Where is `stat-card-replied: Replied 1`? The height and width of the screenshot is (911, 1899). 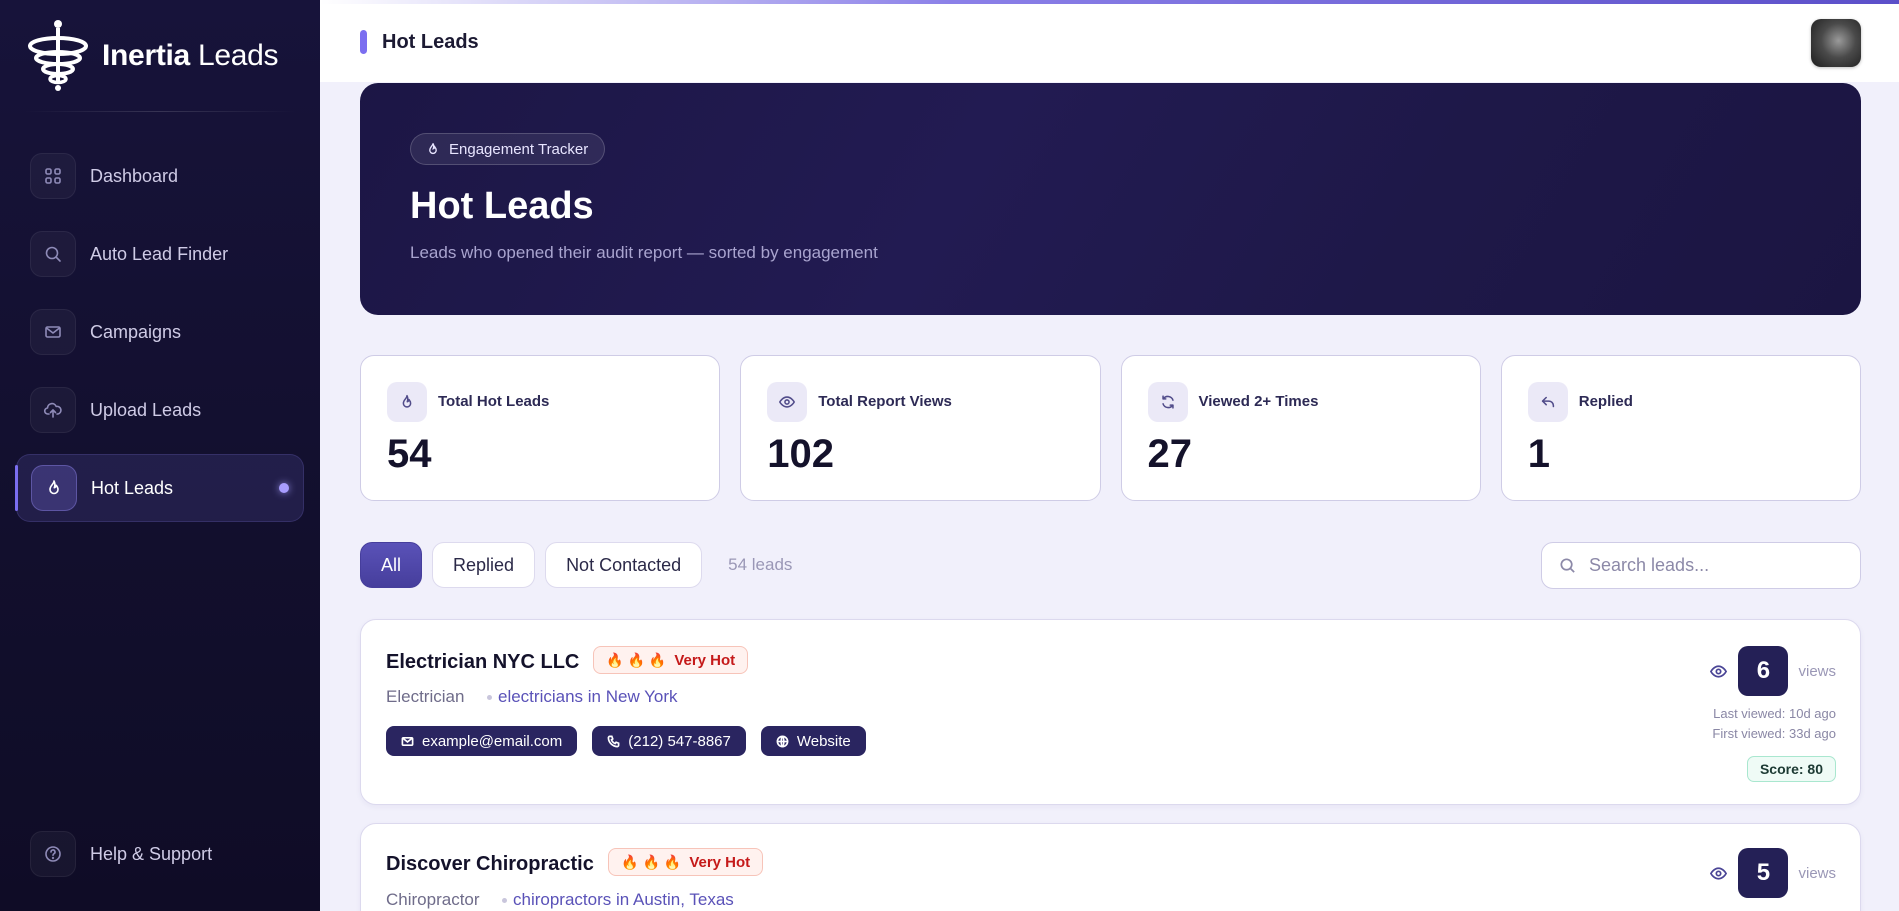 stat-card-replied: Replied 1 is located at coordinates (1680, 428).